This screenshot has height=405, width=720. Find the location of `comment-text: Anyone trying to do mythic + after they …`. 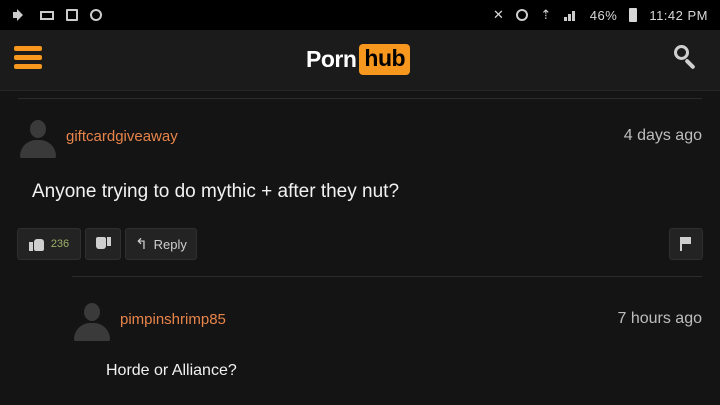

comment-text: Anyone trying to do mythic + after they … is located at coordinates (216, 191).